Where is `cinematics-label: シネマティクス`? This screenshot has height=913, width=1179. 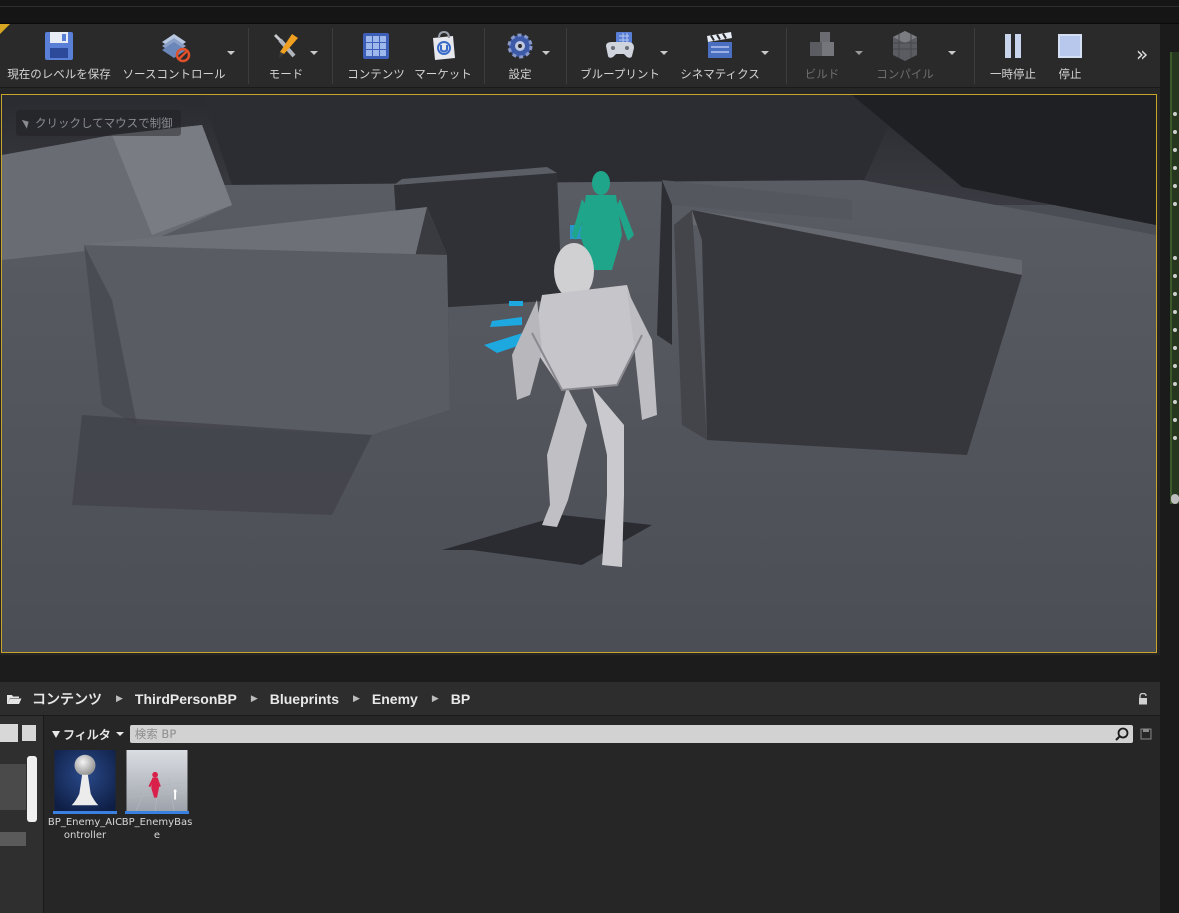 cinematics-label: シネマティクス is located at coordinates (720, 74).